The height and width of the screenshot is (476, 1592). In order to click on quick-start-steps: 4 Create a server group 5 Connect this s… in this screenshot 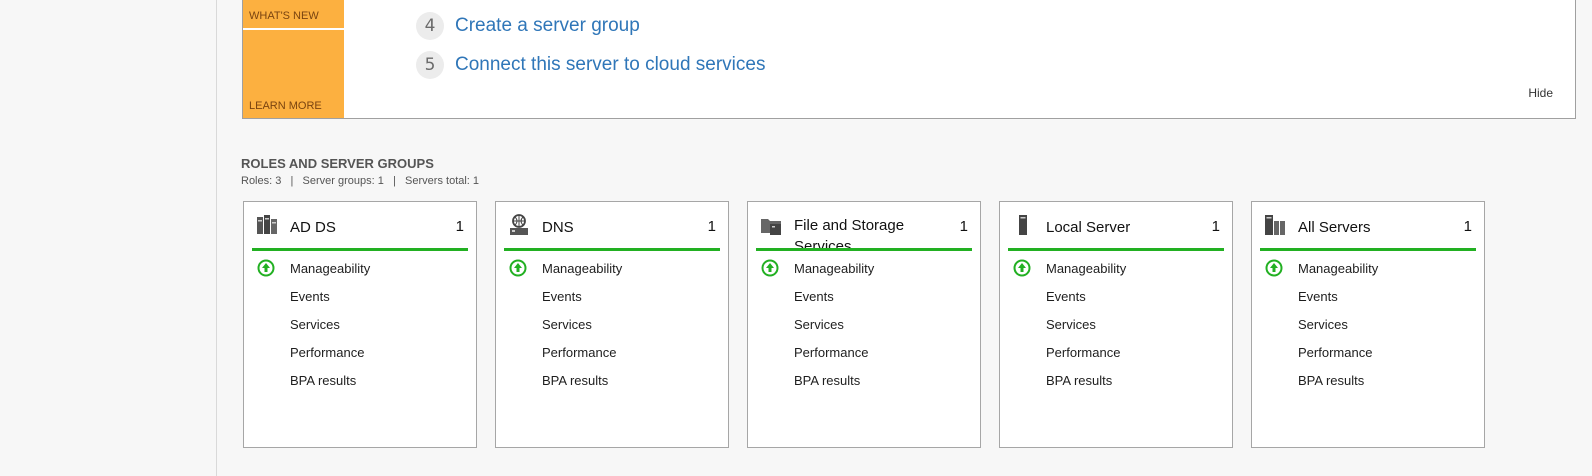, I will do `click(590, 50)`.